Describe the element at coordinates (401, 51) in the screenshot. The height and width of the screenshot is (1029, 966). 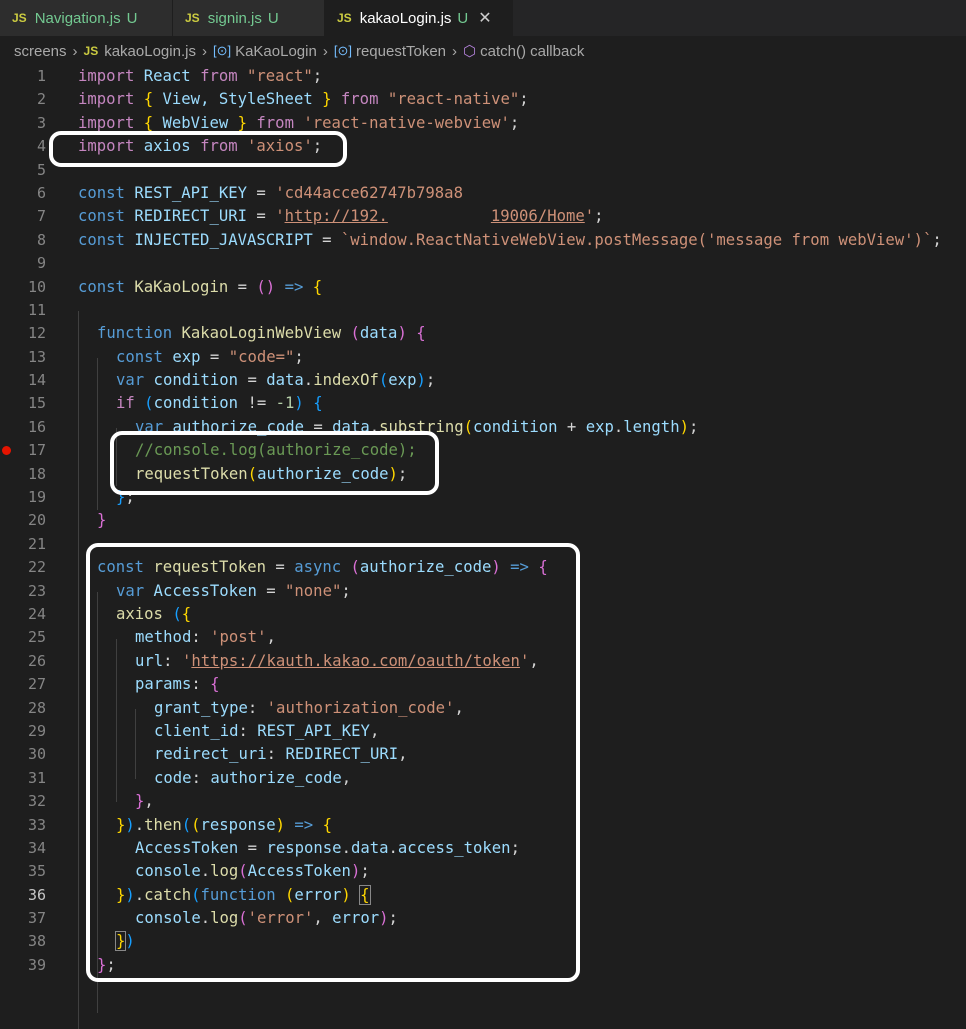
I see `breadcrumb-item-requesttoken: requestToken` at that location.